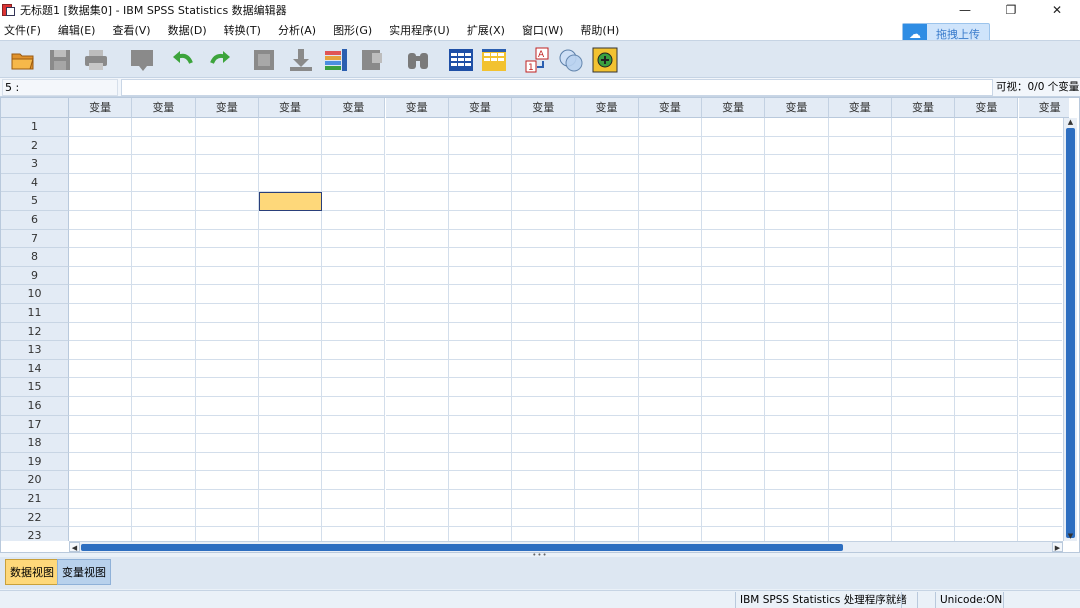 This screenshot has height=608, width=1080. What do you see at coordinates (35, 294) in the screenshot?
I see `row-header: 10` at bounding box center [35, 294].